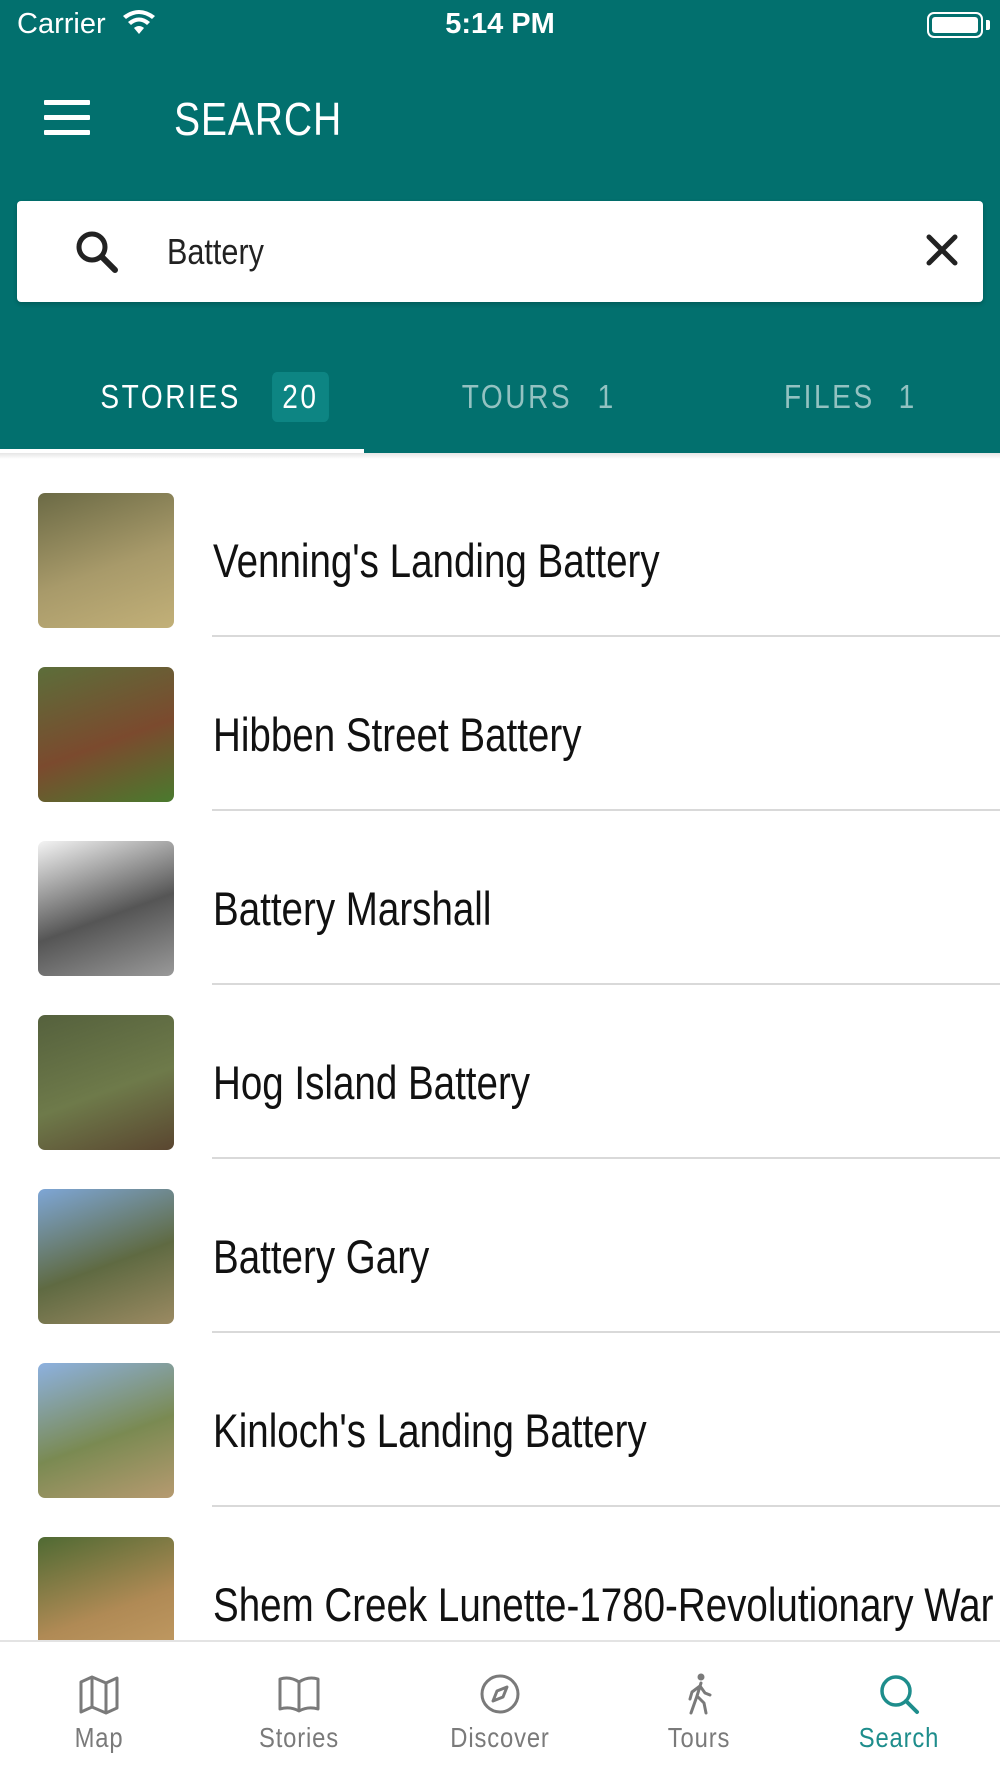  Describe the element at coordinates (907, 396) in the screenshot. I see `tab-files-count: 1` at that location.